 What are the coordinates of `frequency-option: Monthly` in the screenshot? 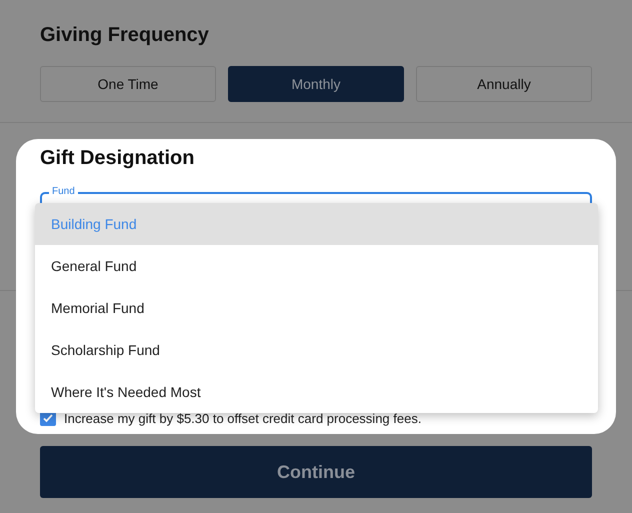 It's located at (316, 84).